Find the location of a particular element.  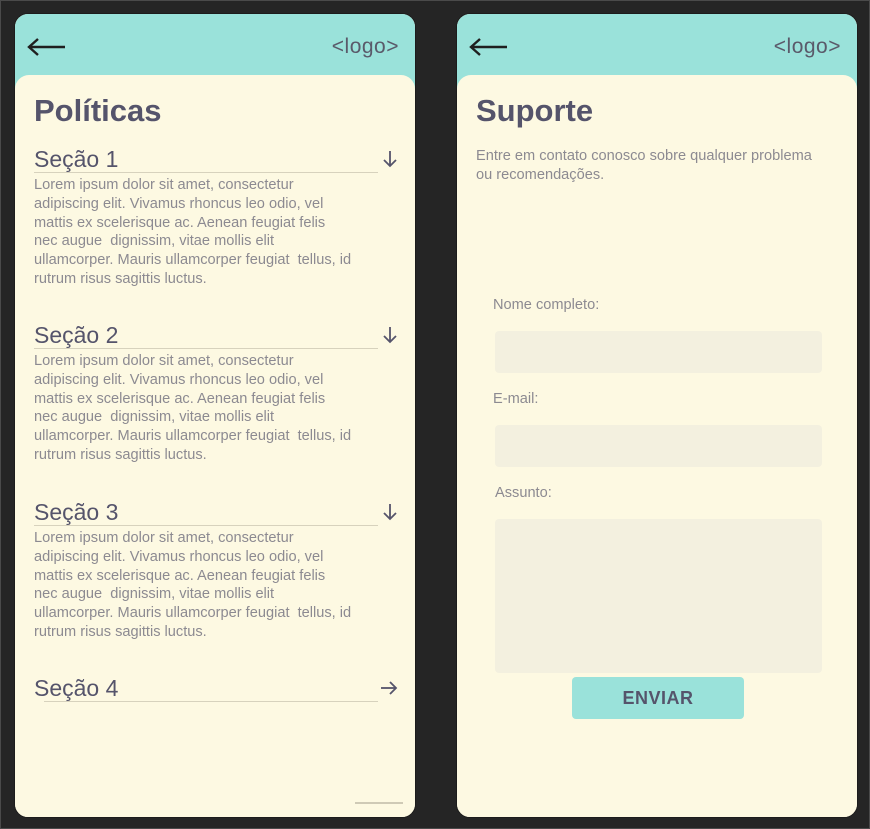

email-field is located at coordinates (658, 446).